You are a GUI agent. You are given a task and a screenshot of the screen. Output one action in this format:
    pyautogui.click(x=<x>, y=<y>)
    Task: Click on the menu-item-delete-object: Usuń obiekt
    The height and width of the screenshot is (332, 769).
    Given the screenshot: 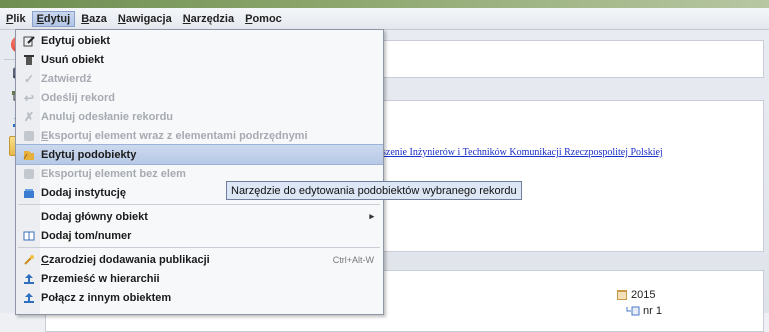 What is the action you would take?
    pyautogui.click(x=199, y=59)
    